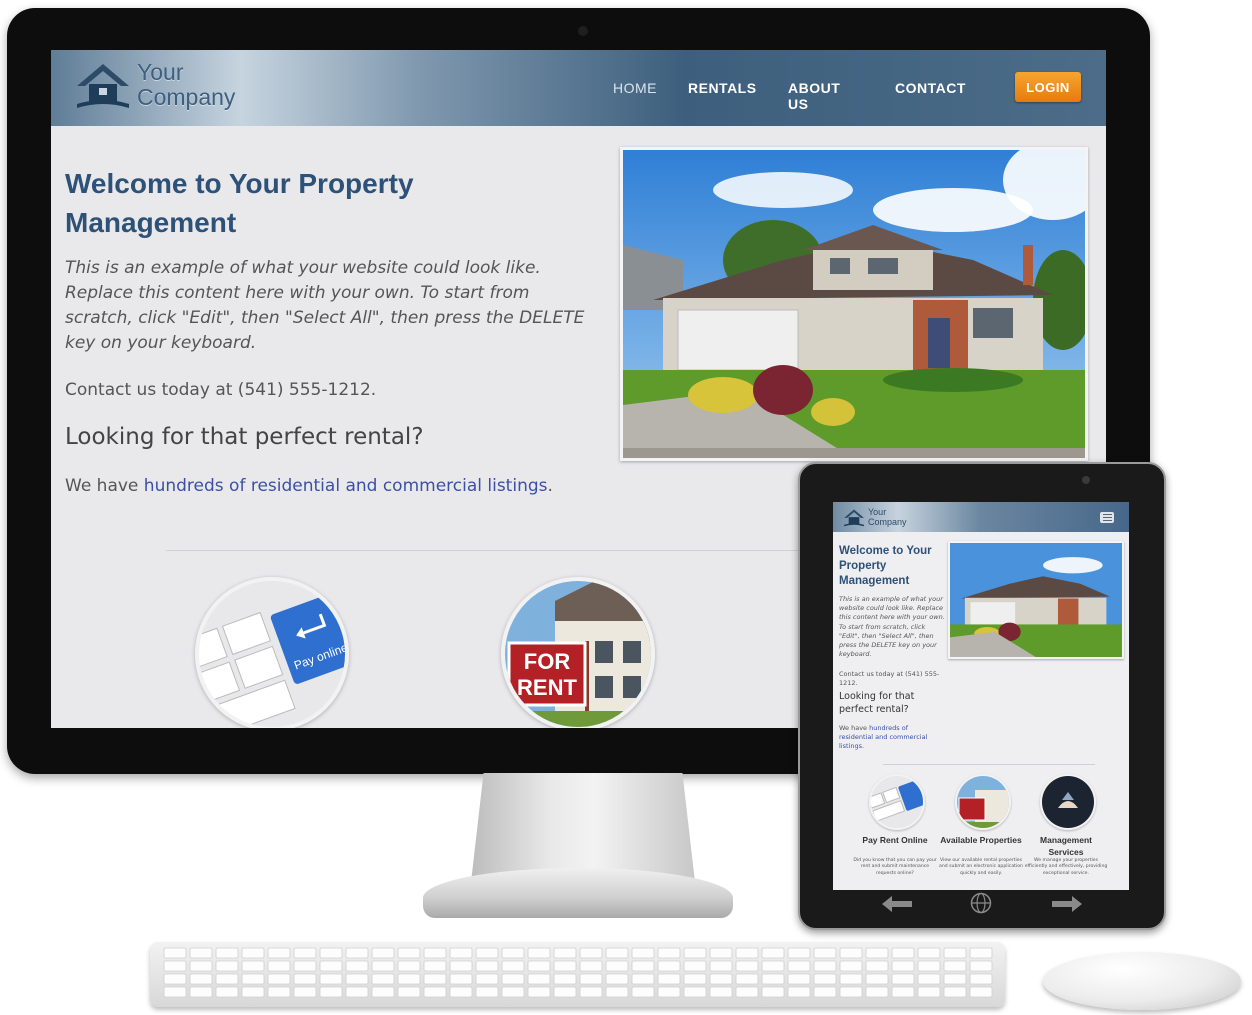 Image resolution: width=1252 pixels, height=1015 pixels. Describe the element at coordinates (814, 96) in the screenshot. I see `nav-about-us: ABOUT US` at that location.